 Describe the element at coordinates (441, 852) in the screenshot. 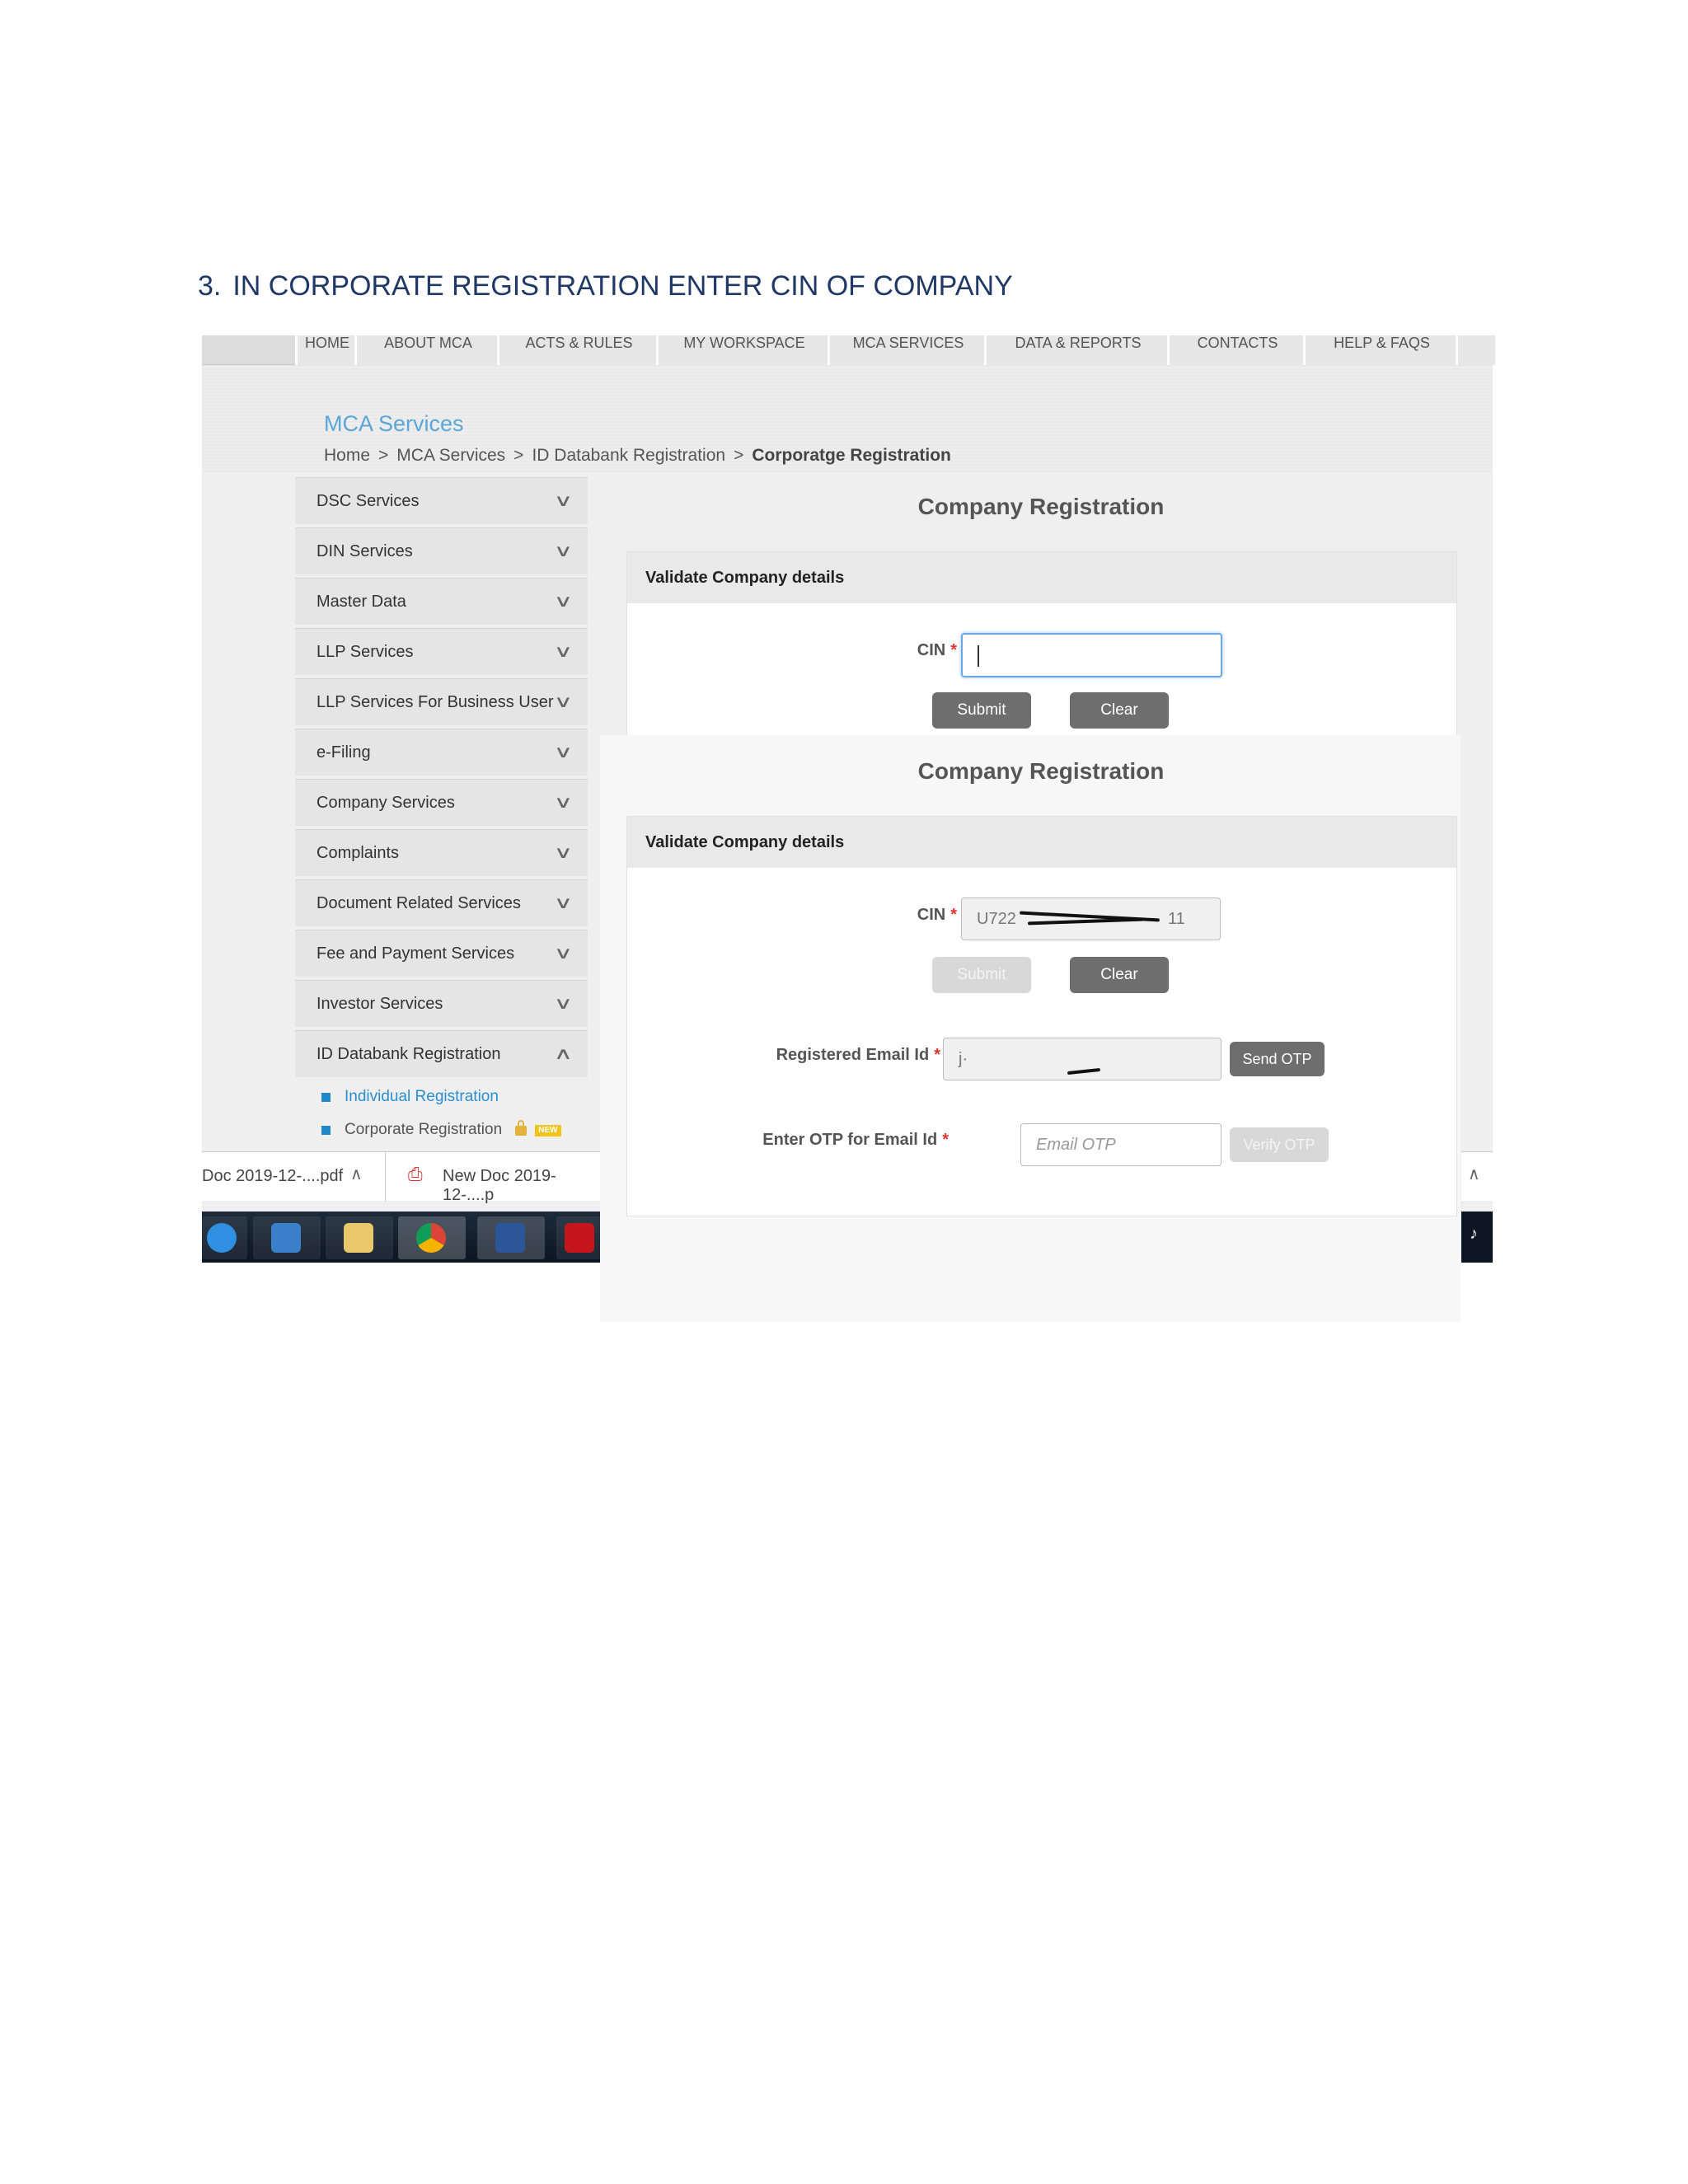

I see `sidebar-item-complaints: Complaints ∨` at that location.